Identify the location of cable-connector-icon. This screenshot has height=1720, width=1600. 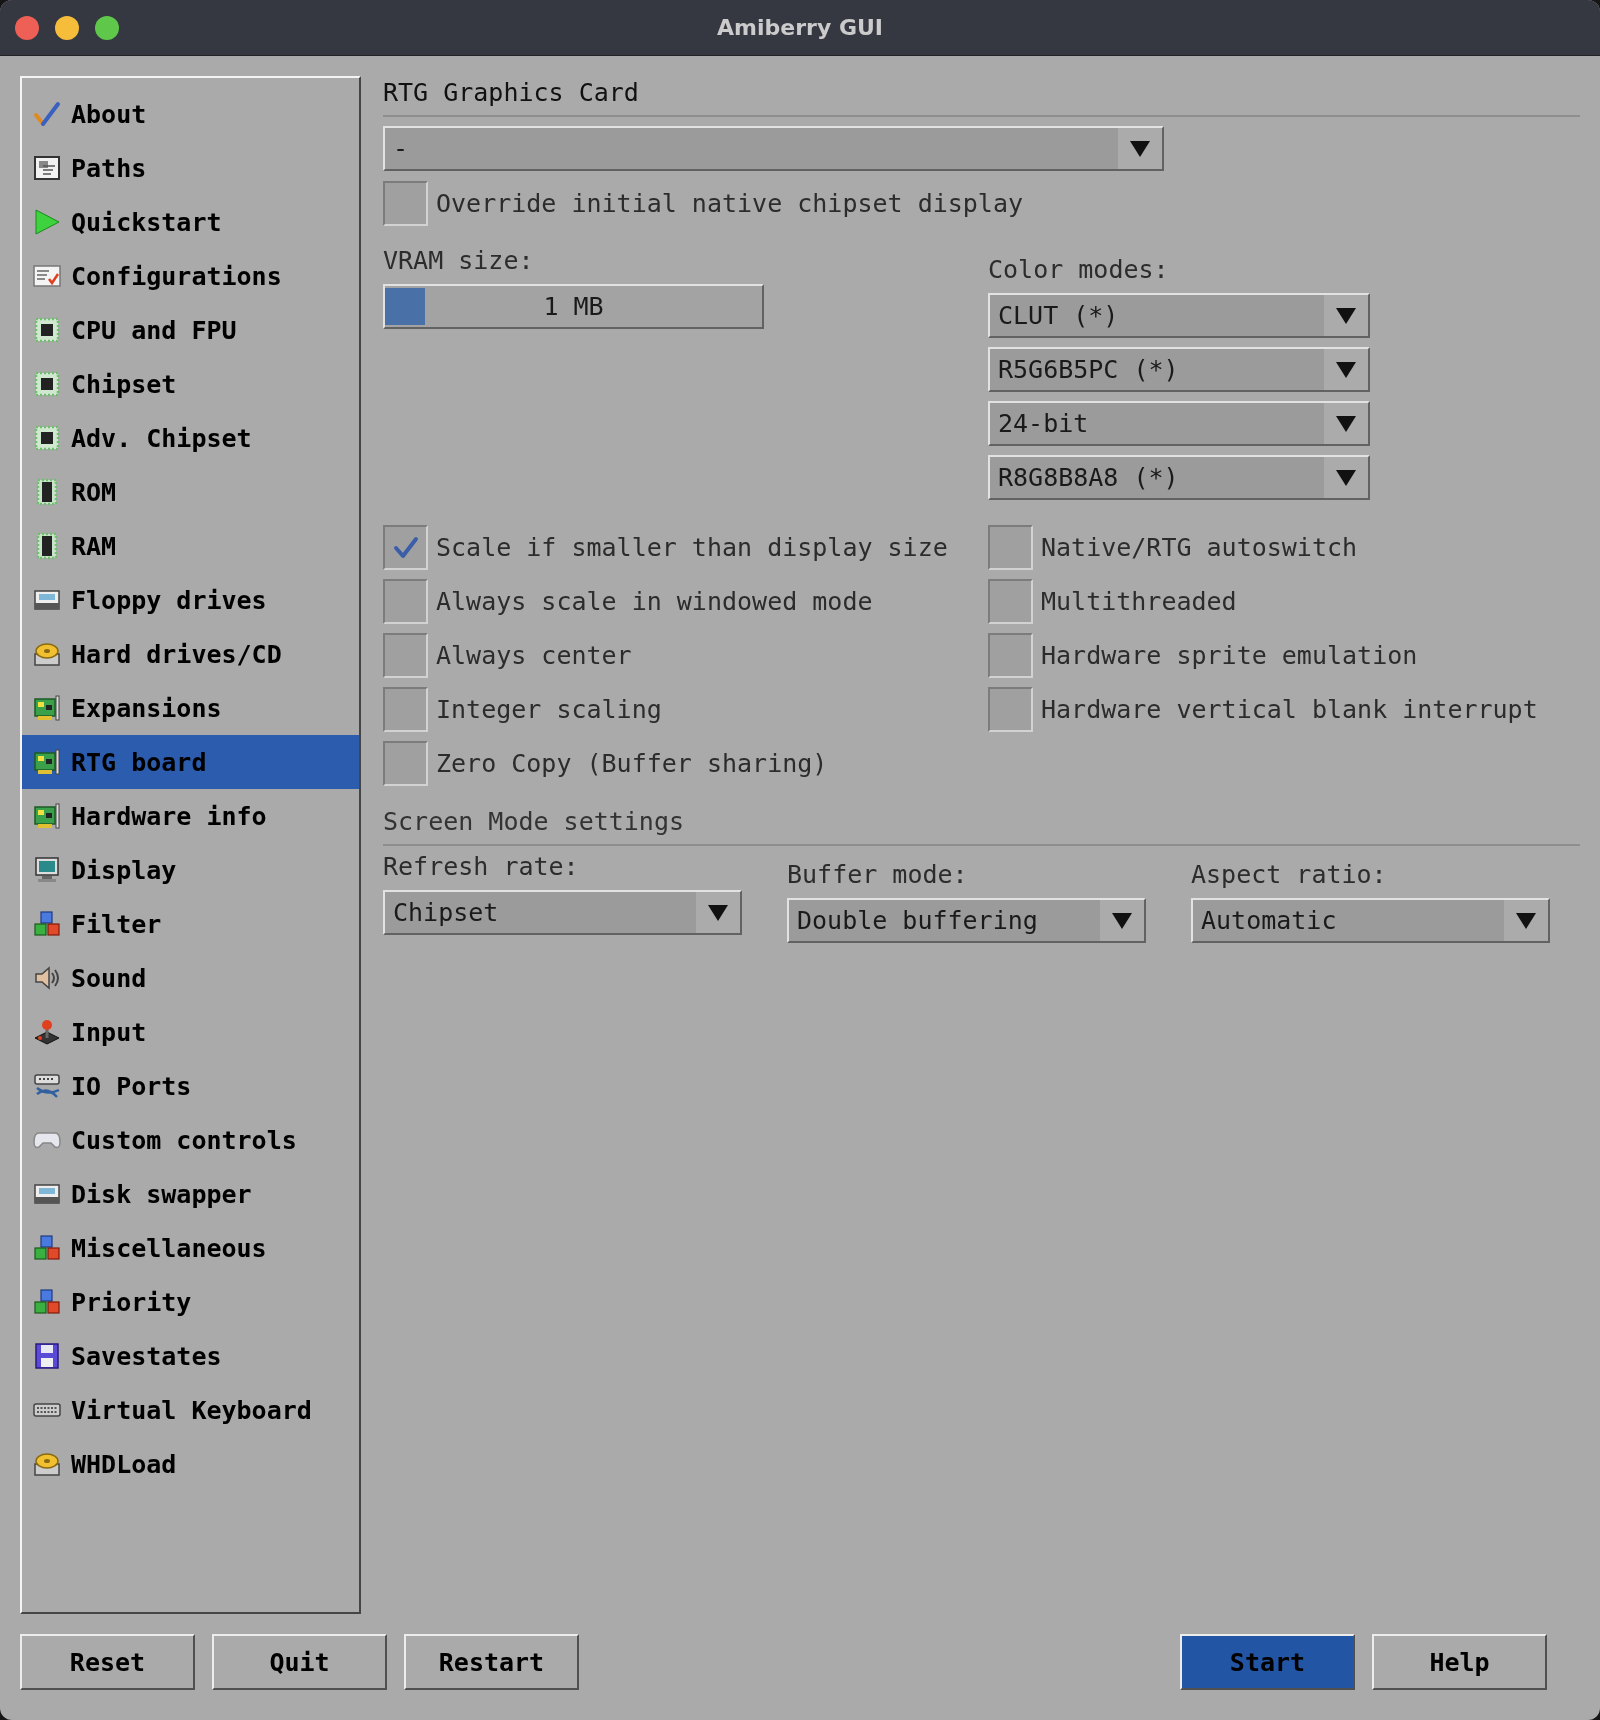
(47, 1086).